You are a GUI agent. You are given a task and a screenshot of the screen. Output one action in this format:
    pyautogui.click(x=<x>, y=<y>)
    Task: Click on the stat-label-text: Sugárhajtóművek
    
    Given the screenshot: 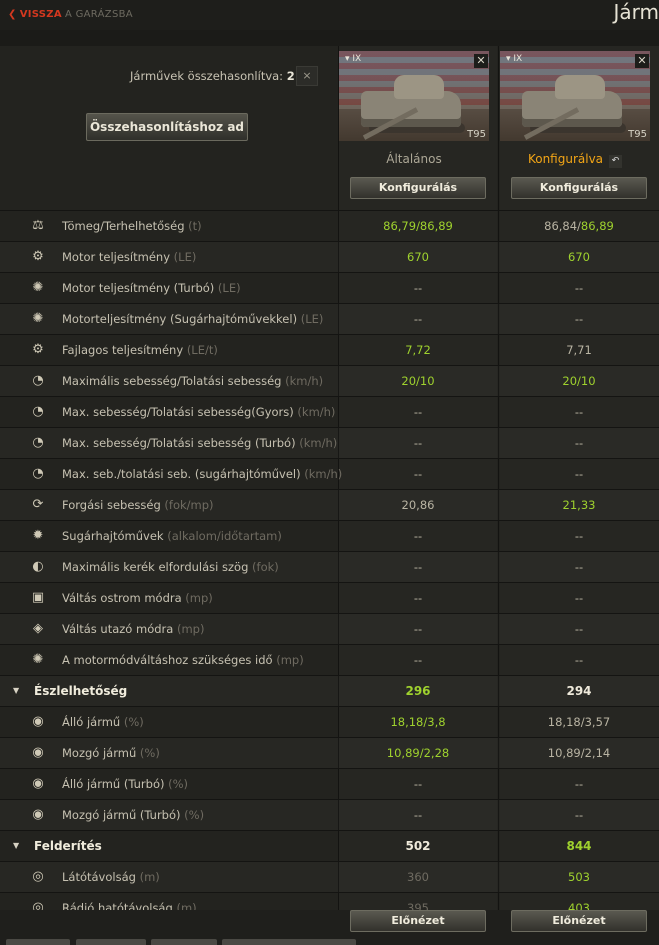 What is the action you would take?
    pyautogui.click(x=113, y=536)
    